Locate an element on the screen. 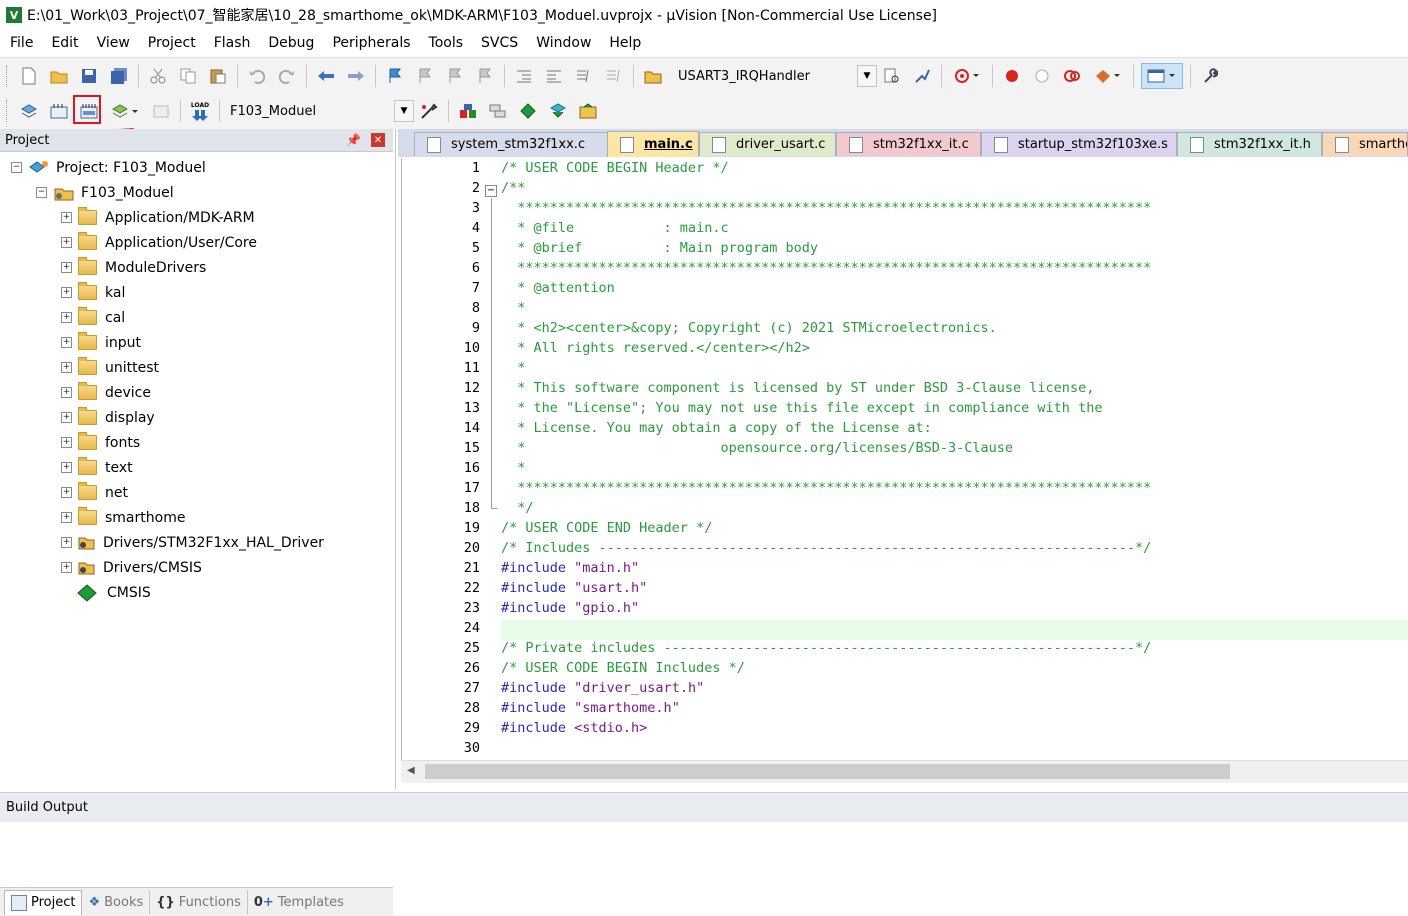 Image resolution: width=1408 pixels, height=916 pixels. pin-icon: 📌 is located at coordinates (353, 140).